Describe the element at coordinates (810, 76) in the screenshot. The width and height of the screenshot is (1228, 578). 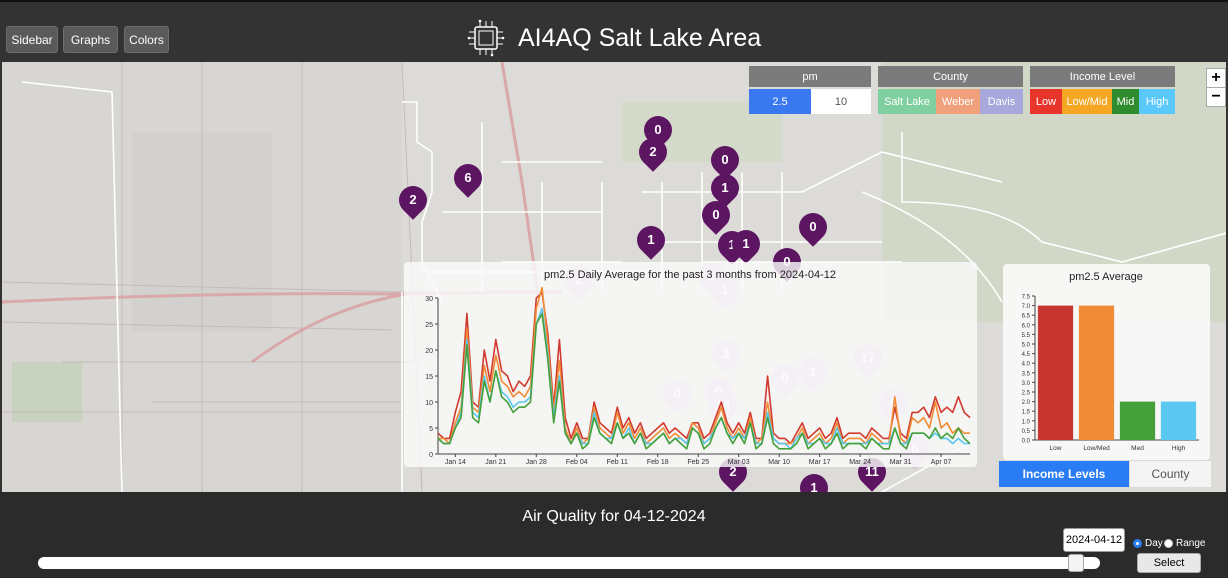
I see `pm-filter-title: pm` at that location.